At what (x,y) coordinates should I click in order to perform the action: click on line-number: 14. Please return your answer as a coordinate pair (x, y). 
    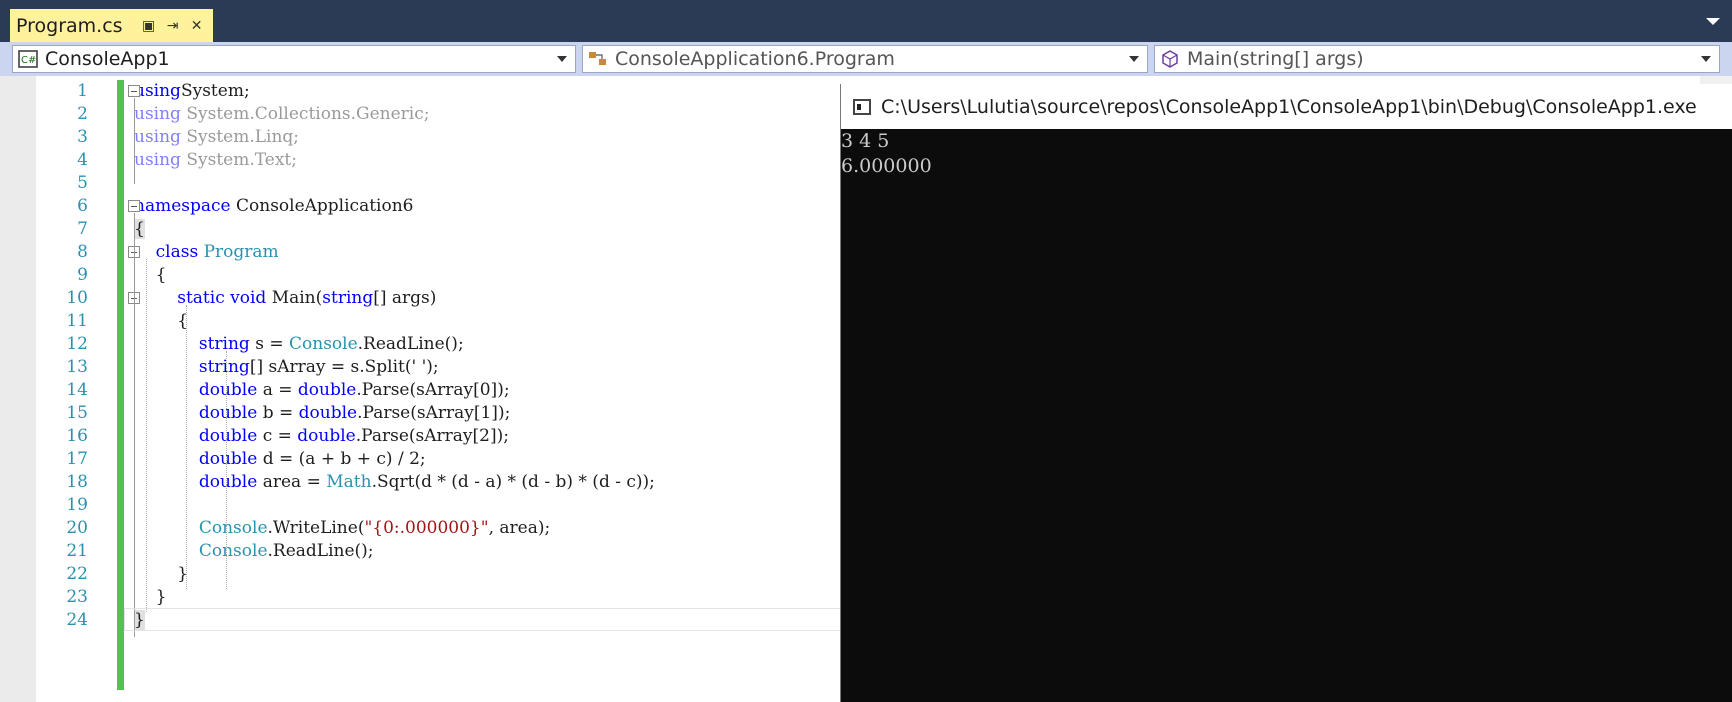
    Looking at the image, I should click on (77, 390).